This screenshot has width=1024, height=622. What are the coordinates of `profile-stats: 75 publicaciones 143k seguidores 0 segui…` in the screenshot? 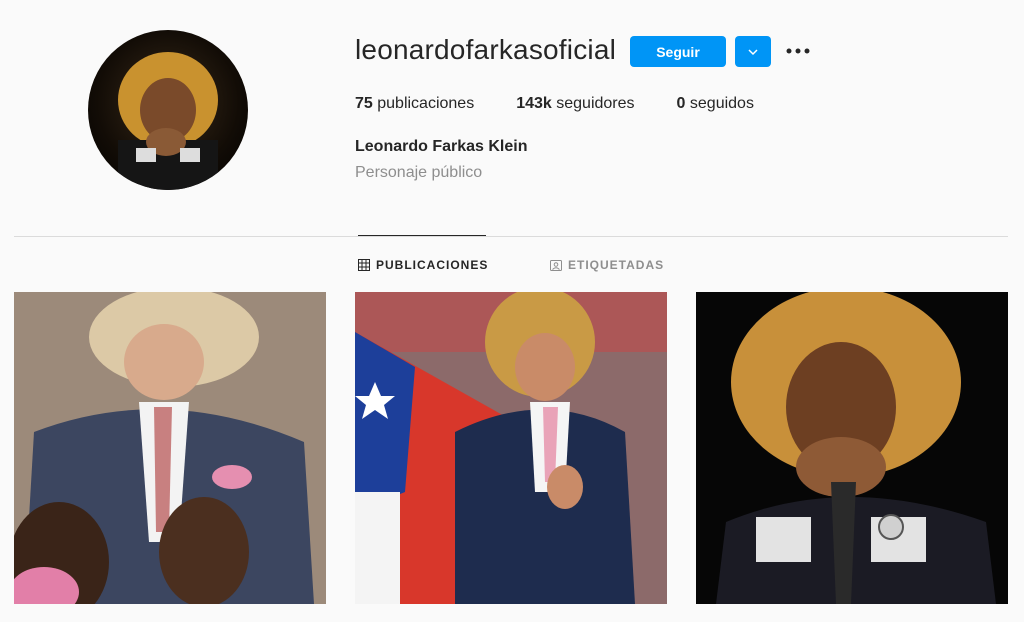 It's located at (575, 104).